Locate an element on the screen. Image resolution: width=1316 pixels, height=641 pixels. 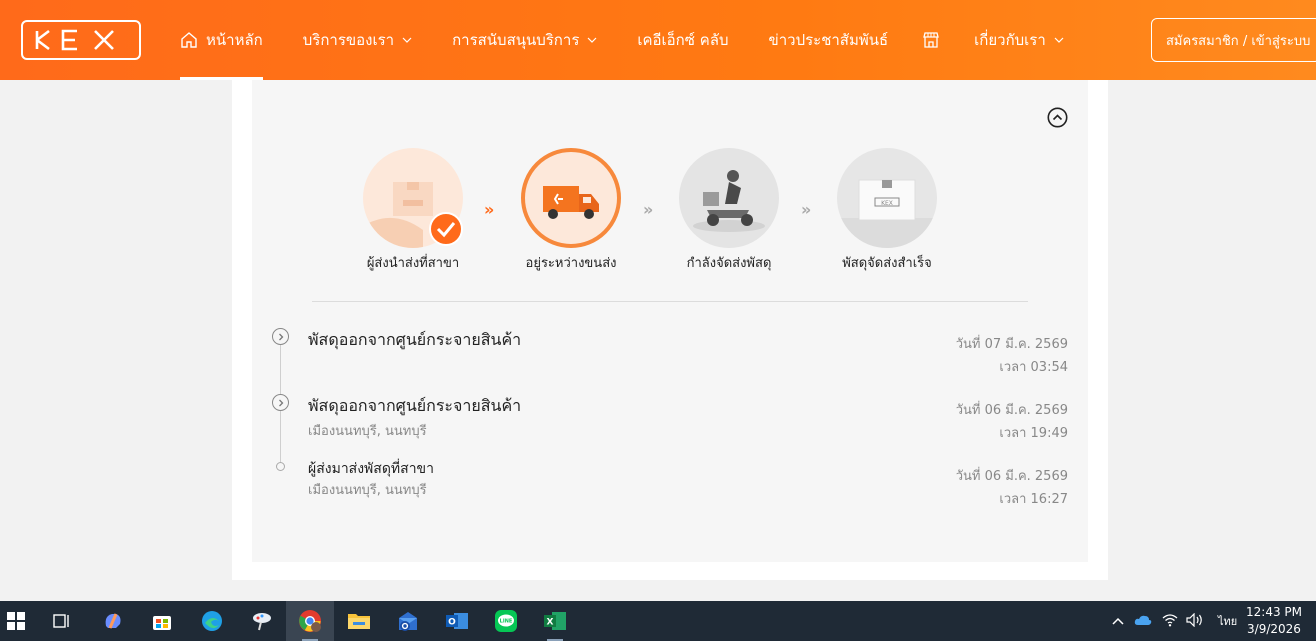
home-icon is located at coordinates (189, 40).